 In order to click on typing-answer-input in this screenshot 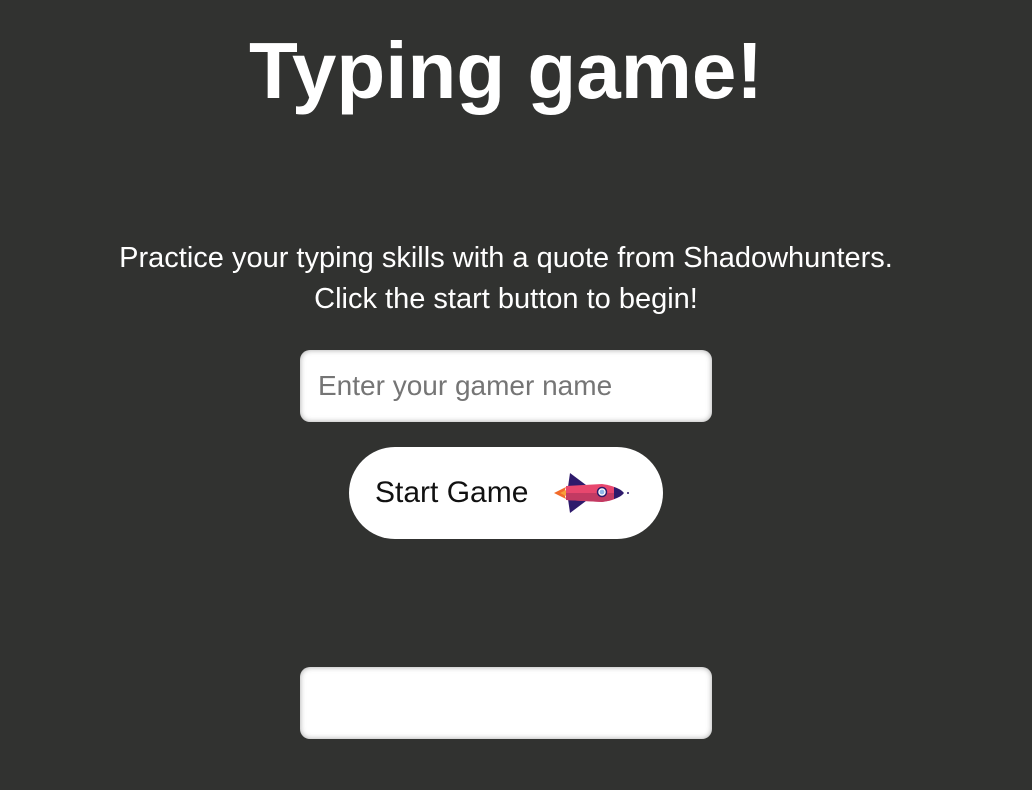, I will do `click(506, 703)`.